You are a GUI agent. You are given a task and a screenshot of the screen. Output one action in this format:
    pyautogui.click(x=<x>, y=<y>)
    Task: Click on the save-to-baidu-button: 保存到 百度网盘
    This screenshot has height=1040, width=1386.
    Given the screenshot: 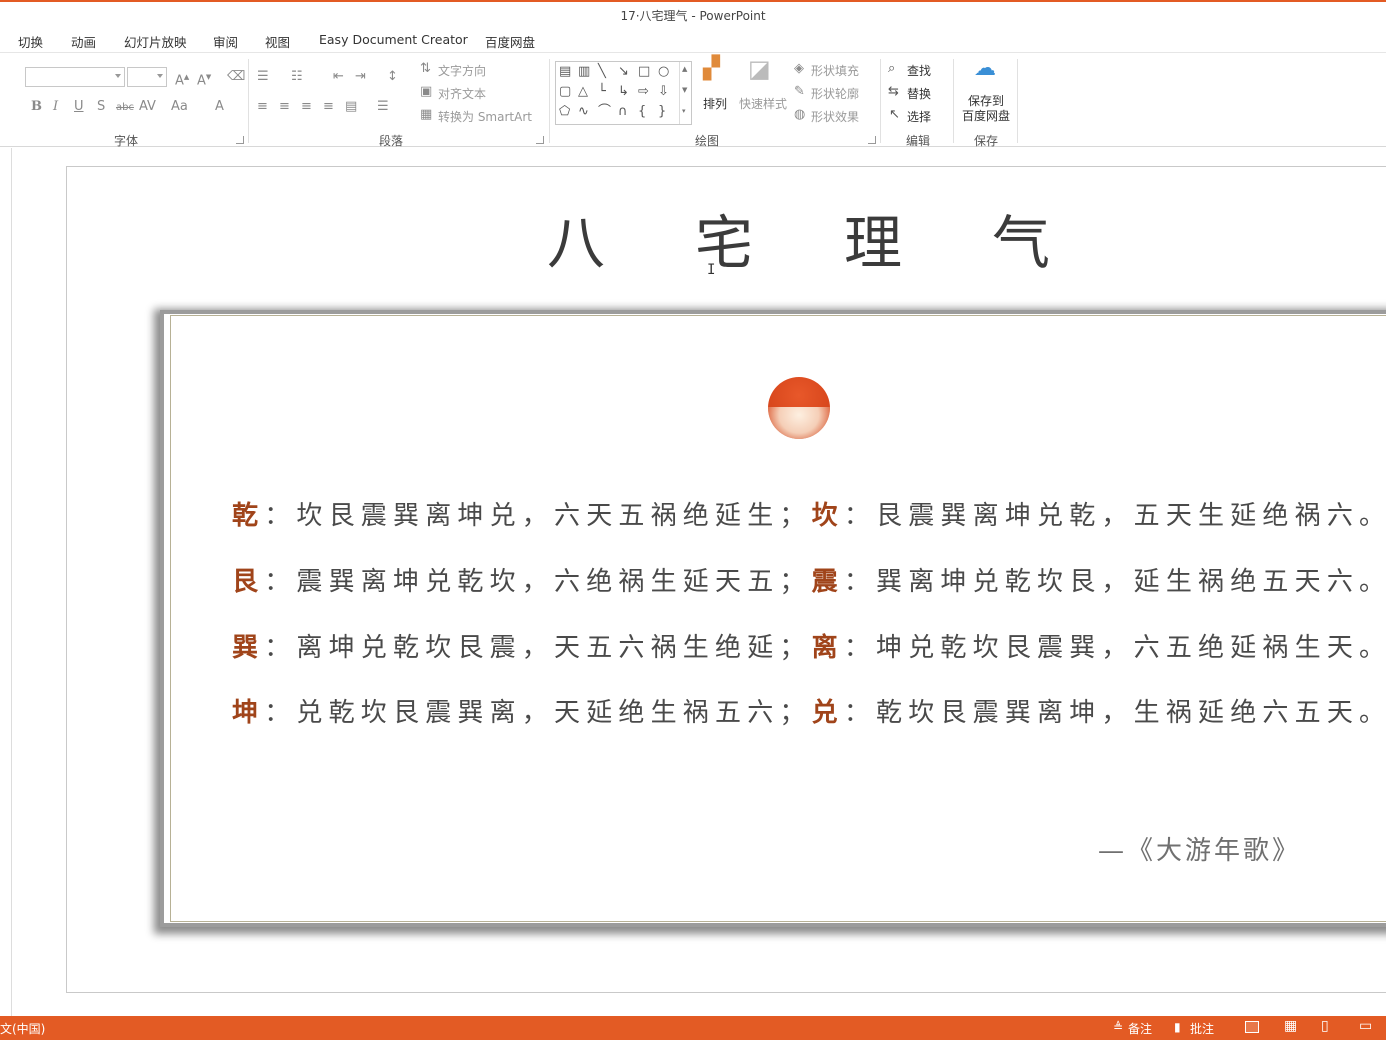 What is the action you would take?
    pyautogui.click(x=986, y=109)
    